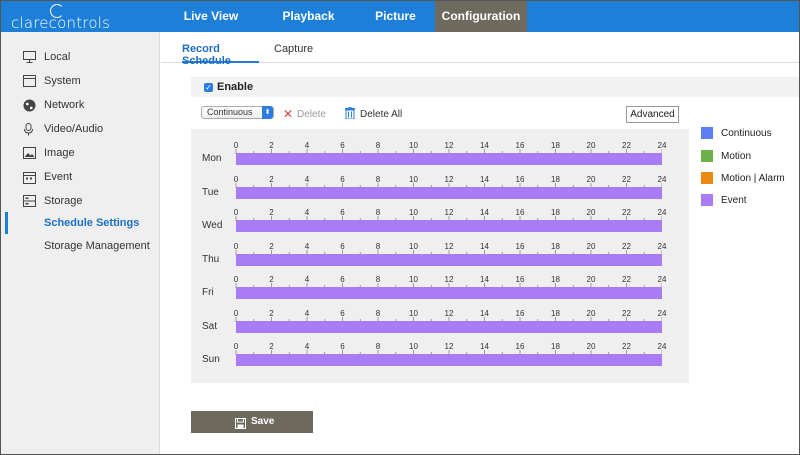  Describe the element at coordinates (294, 53) in the screenshot. I see `tab-capture: Capture` at that location.